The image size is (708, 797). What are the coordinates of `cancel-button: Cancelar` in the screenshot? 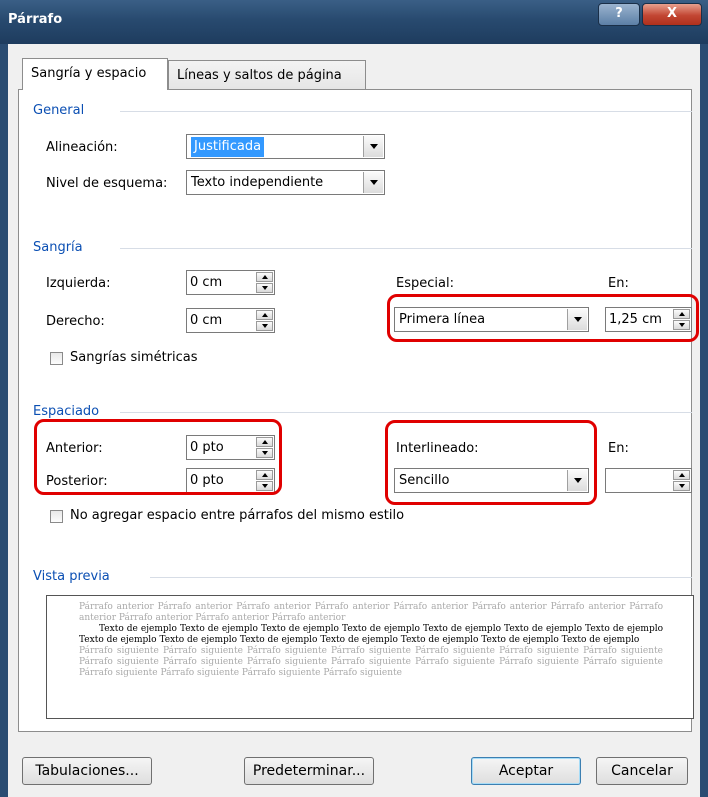 It's located at (642, 771).